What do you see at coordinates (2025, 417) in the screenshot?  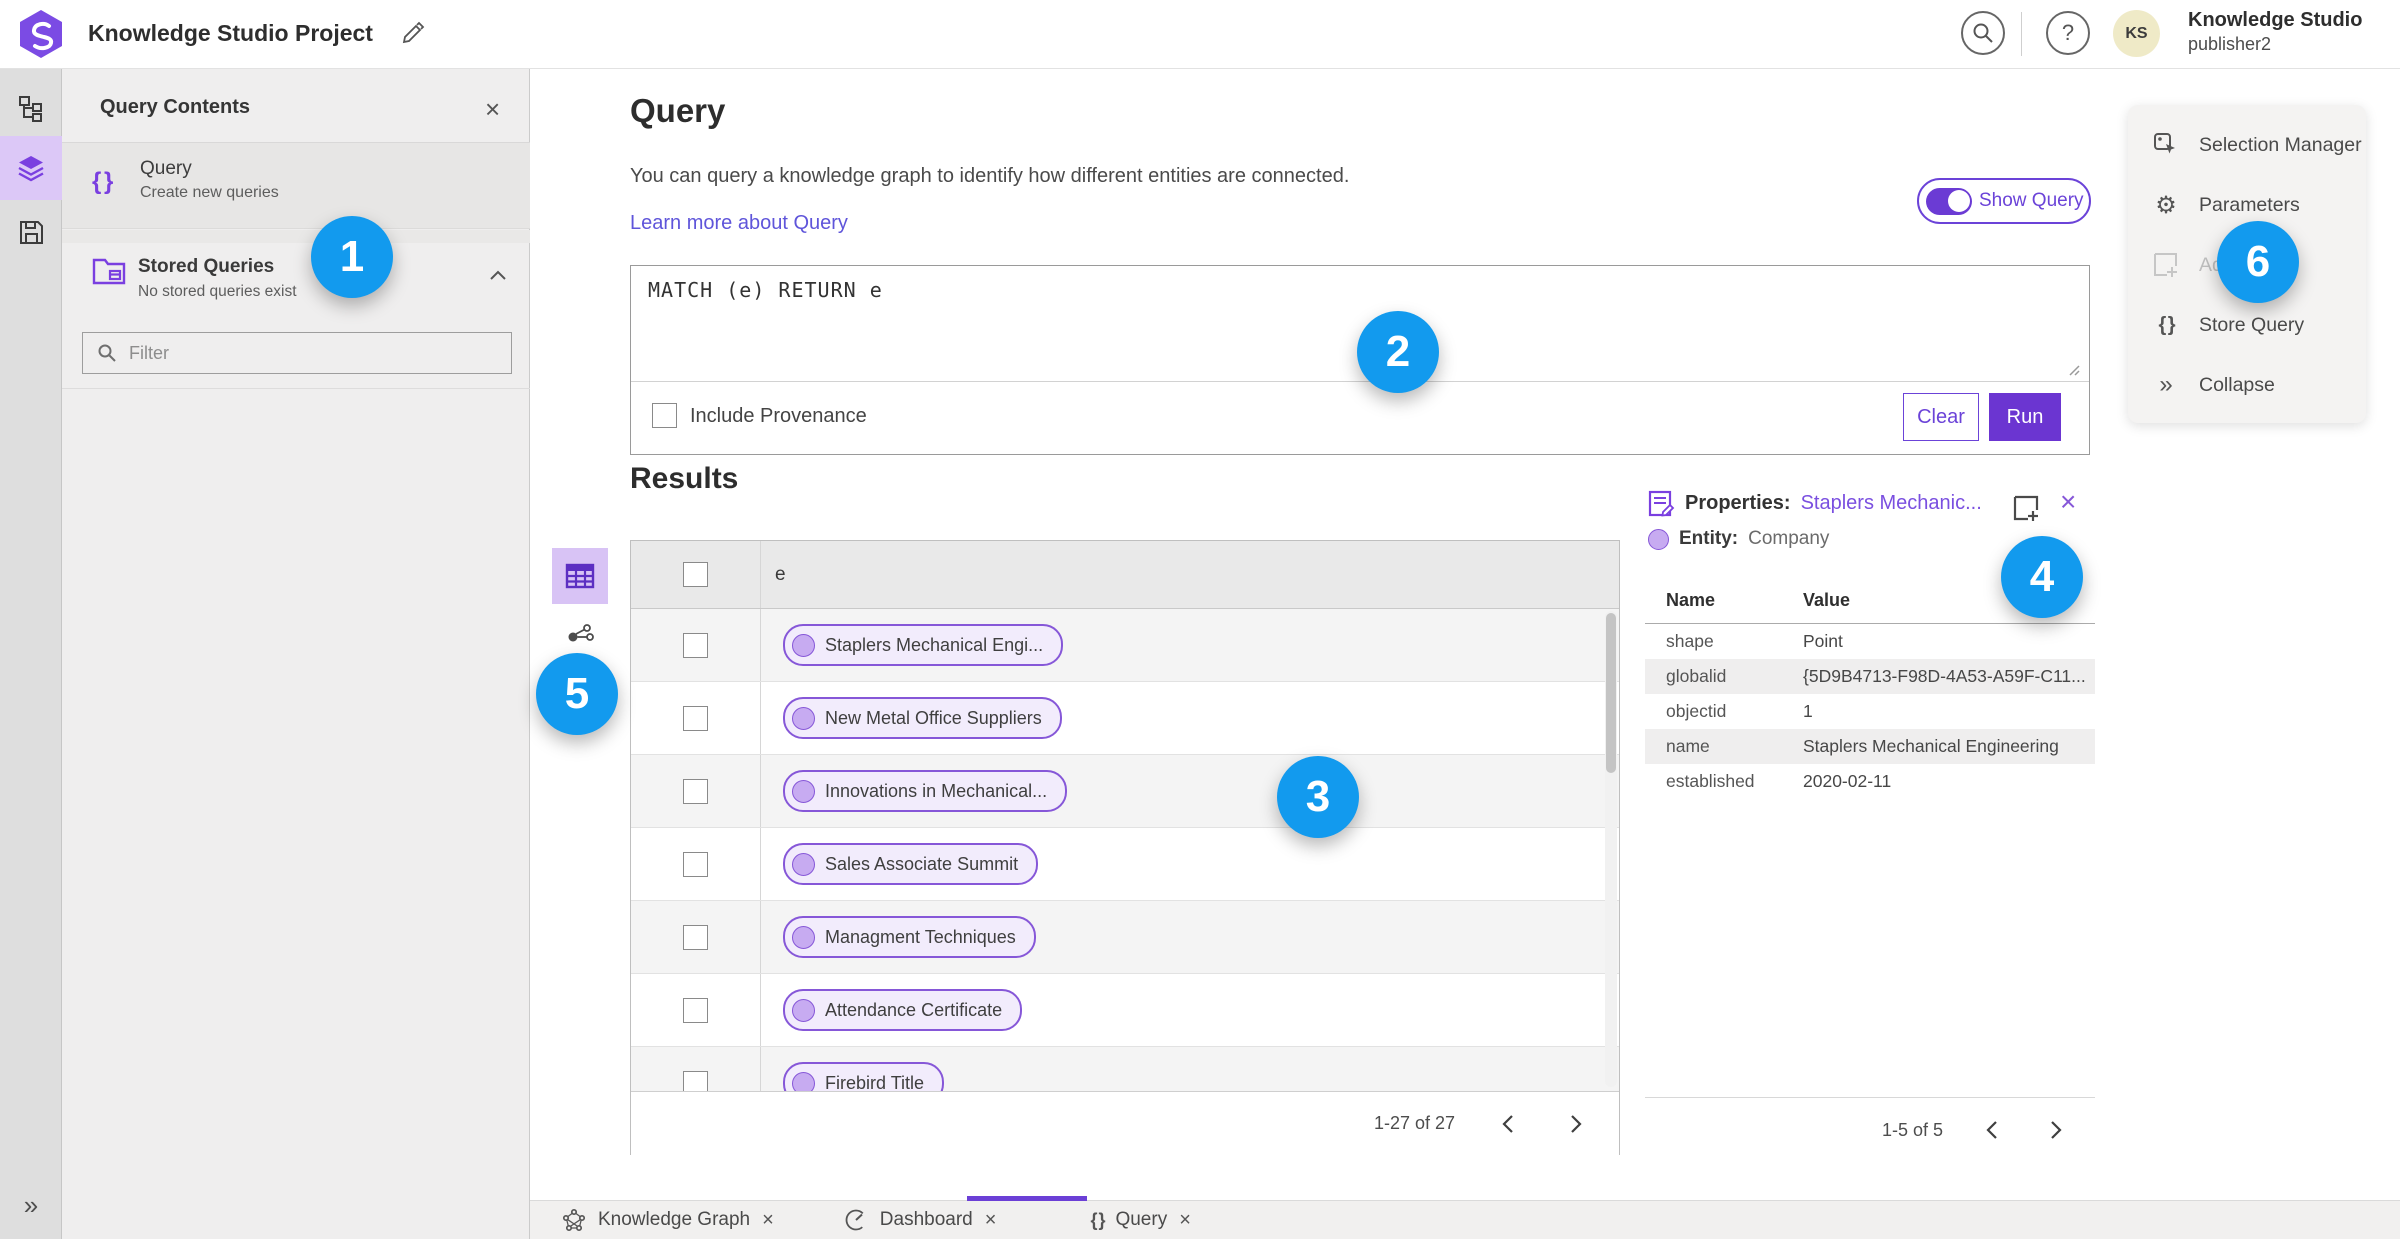 I see `run-button: Run` at bounding box center [2025, 417].